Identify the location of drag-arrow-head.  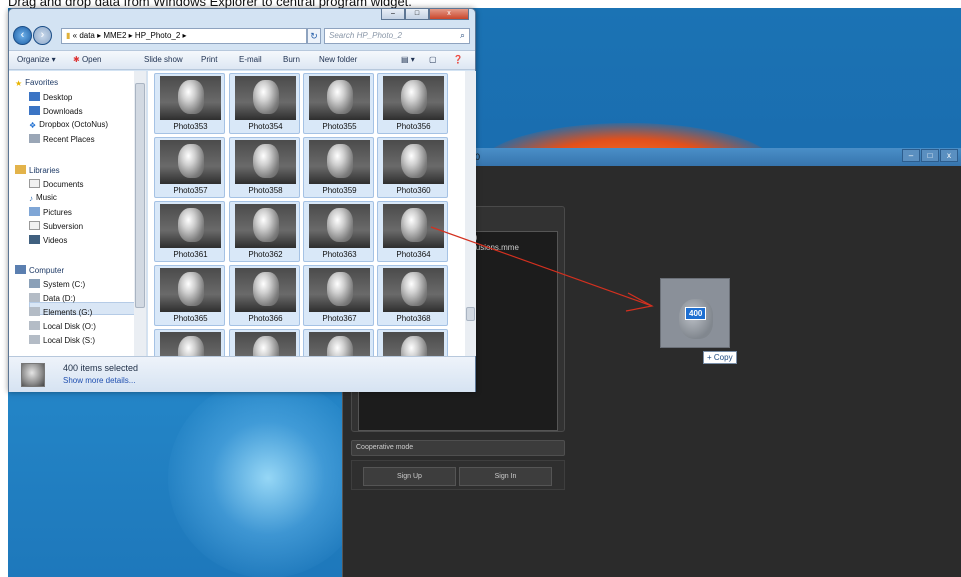
(639, 302).